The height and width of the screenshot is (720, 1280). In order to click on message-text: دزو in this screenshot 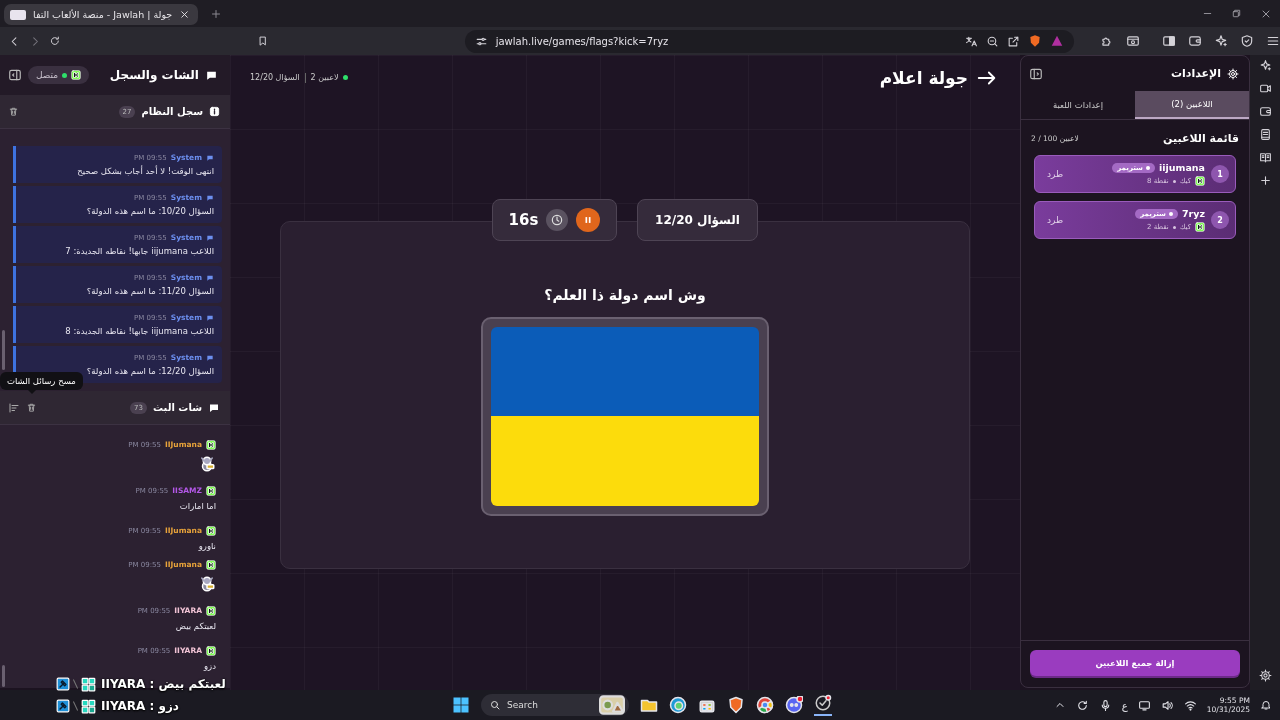, I will do `click(209, 665)`.